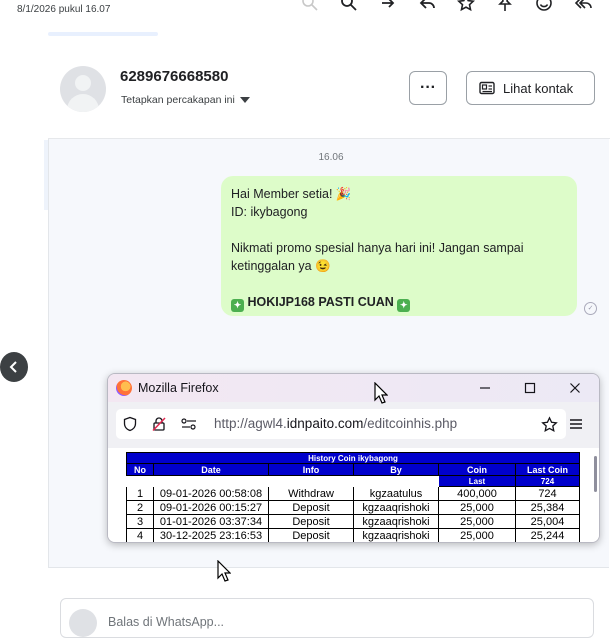 Image resolution: width=610 pixels, height=638 pixels. What do you see at coordinates (396, 493) in the screenshot?
I see `cell-by: kgzaatulus` at bounding box center [396, 493].